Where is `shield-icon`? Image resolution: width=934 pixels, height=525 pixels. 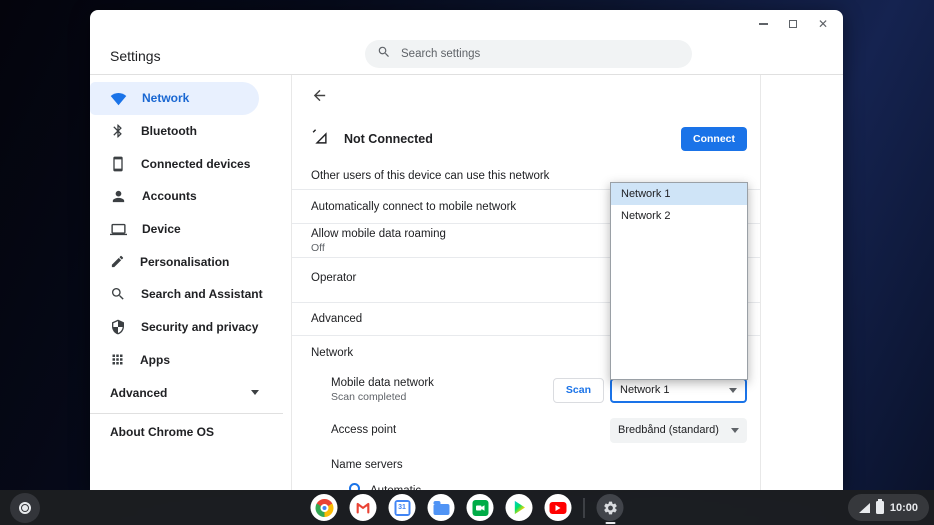
shield-icon is located at coordinates (118, 327).